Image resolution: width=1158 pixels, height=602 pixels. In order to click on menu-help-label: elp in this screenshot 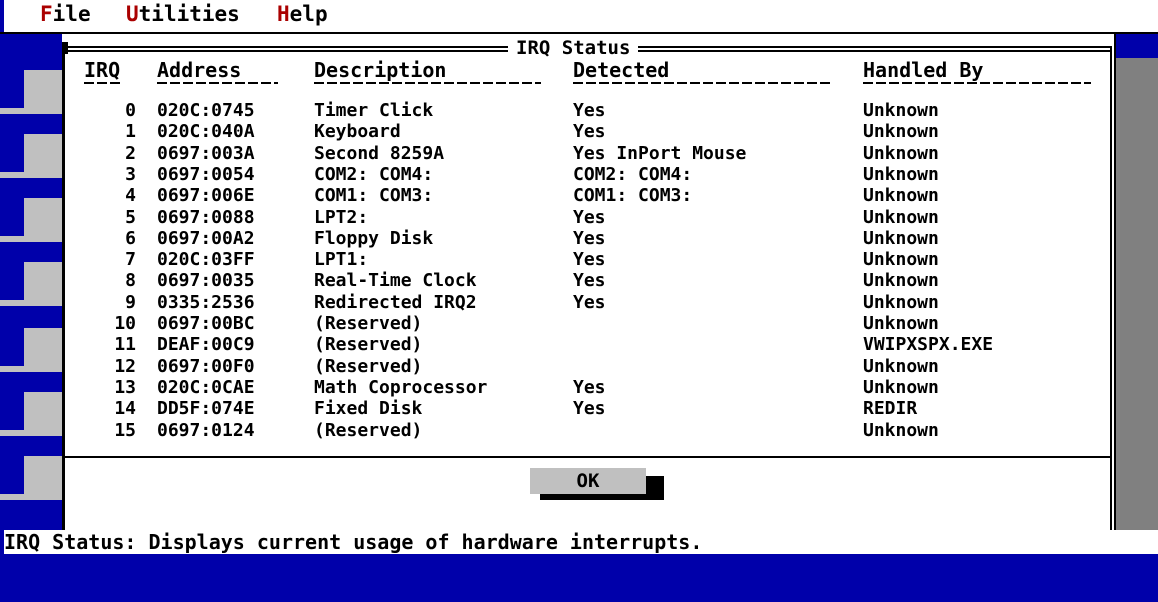, I will do `click(308, 14)`.